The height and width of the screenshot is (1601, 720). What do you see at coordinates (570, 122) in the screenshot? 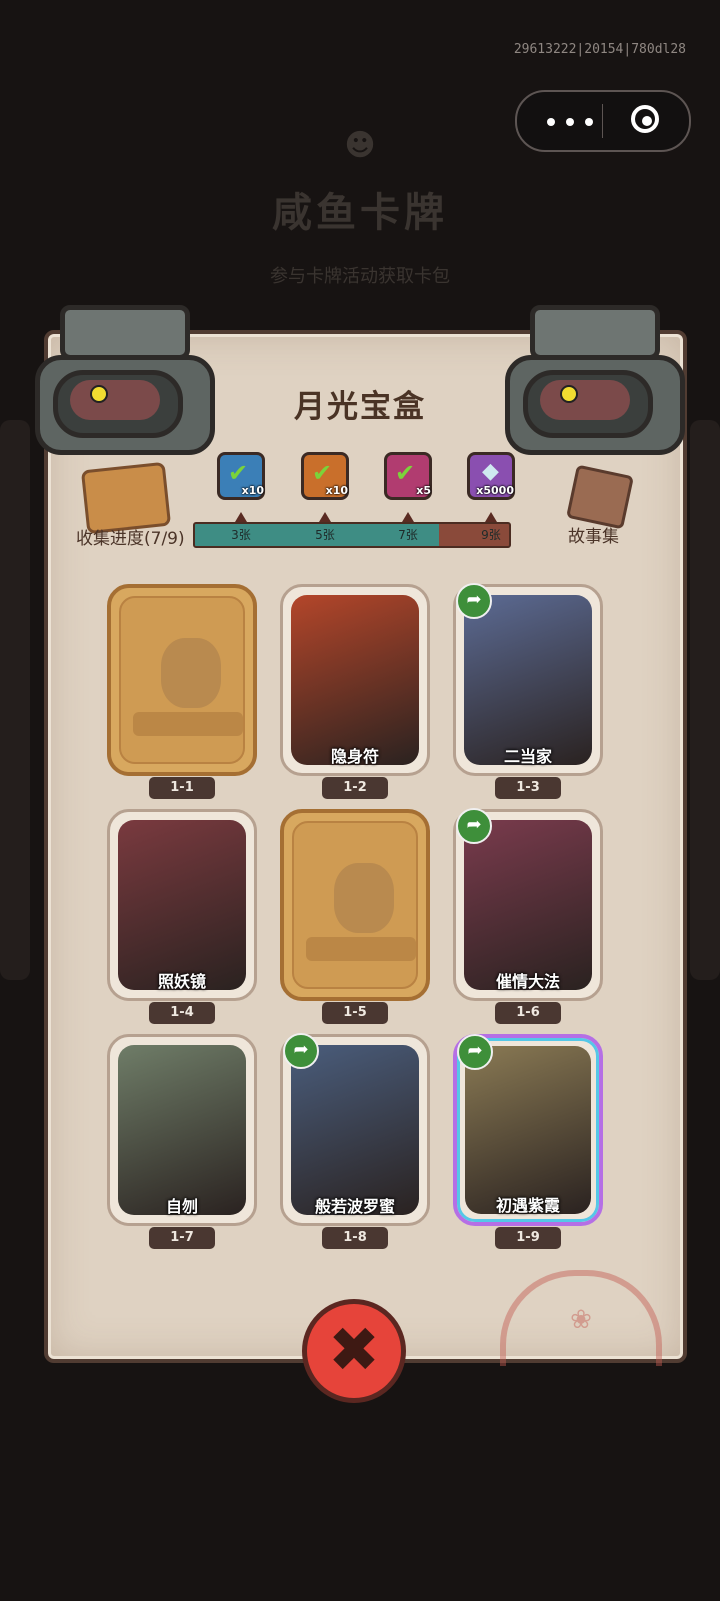
I see `more-dots-icon` at bounding box center [570, 122].